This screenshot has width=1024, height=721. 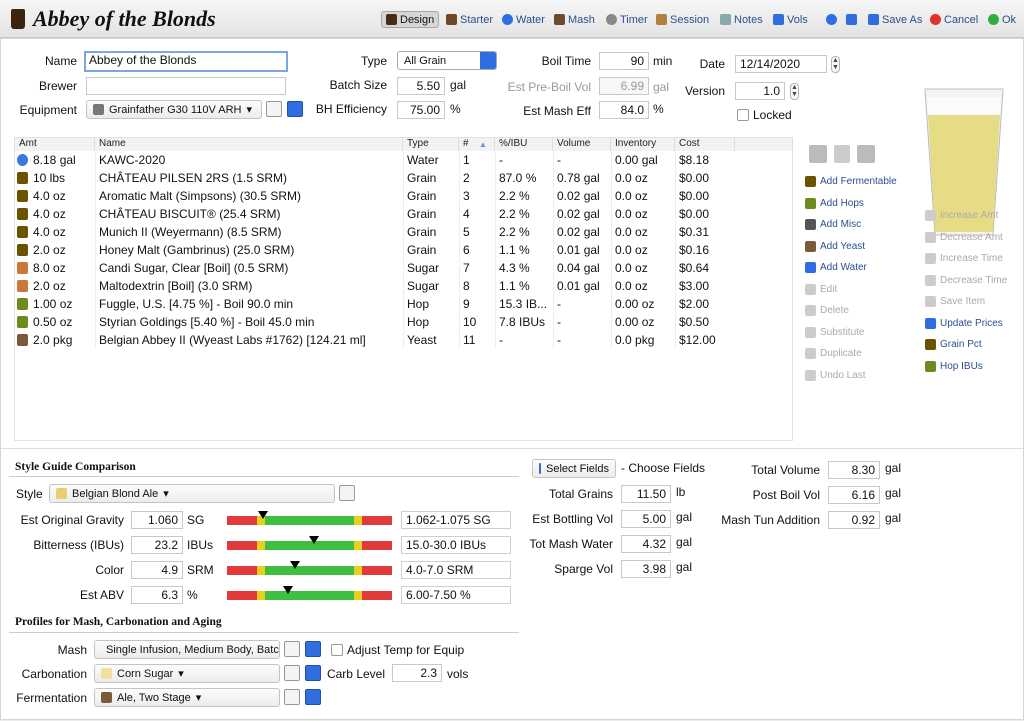 I want to click on toolbar-session-button: Session, so click(x=682, y=19).